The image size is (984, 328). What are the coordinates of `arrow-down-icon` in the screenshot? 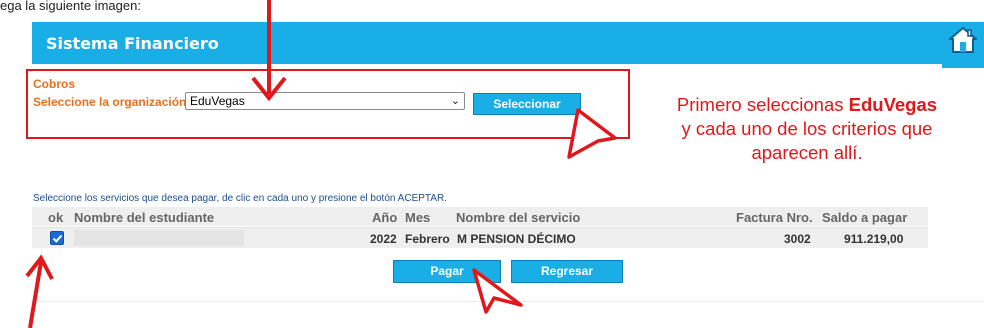 It's located at (269, 51).